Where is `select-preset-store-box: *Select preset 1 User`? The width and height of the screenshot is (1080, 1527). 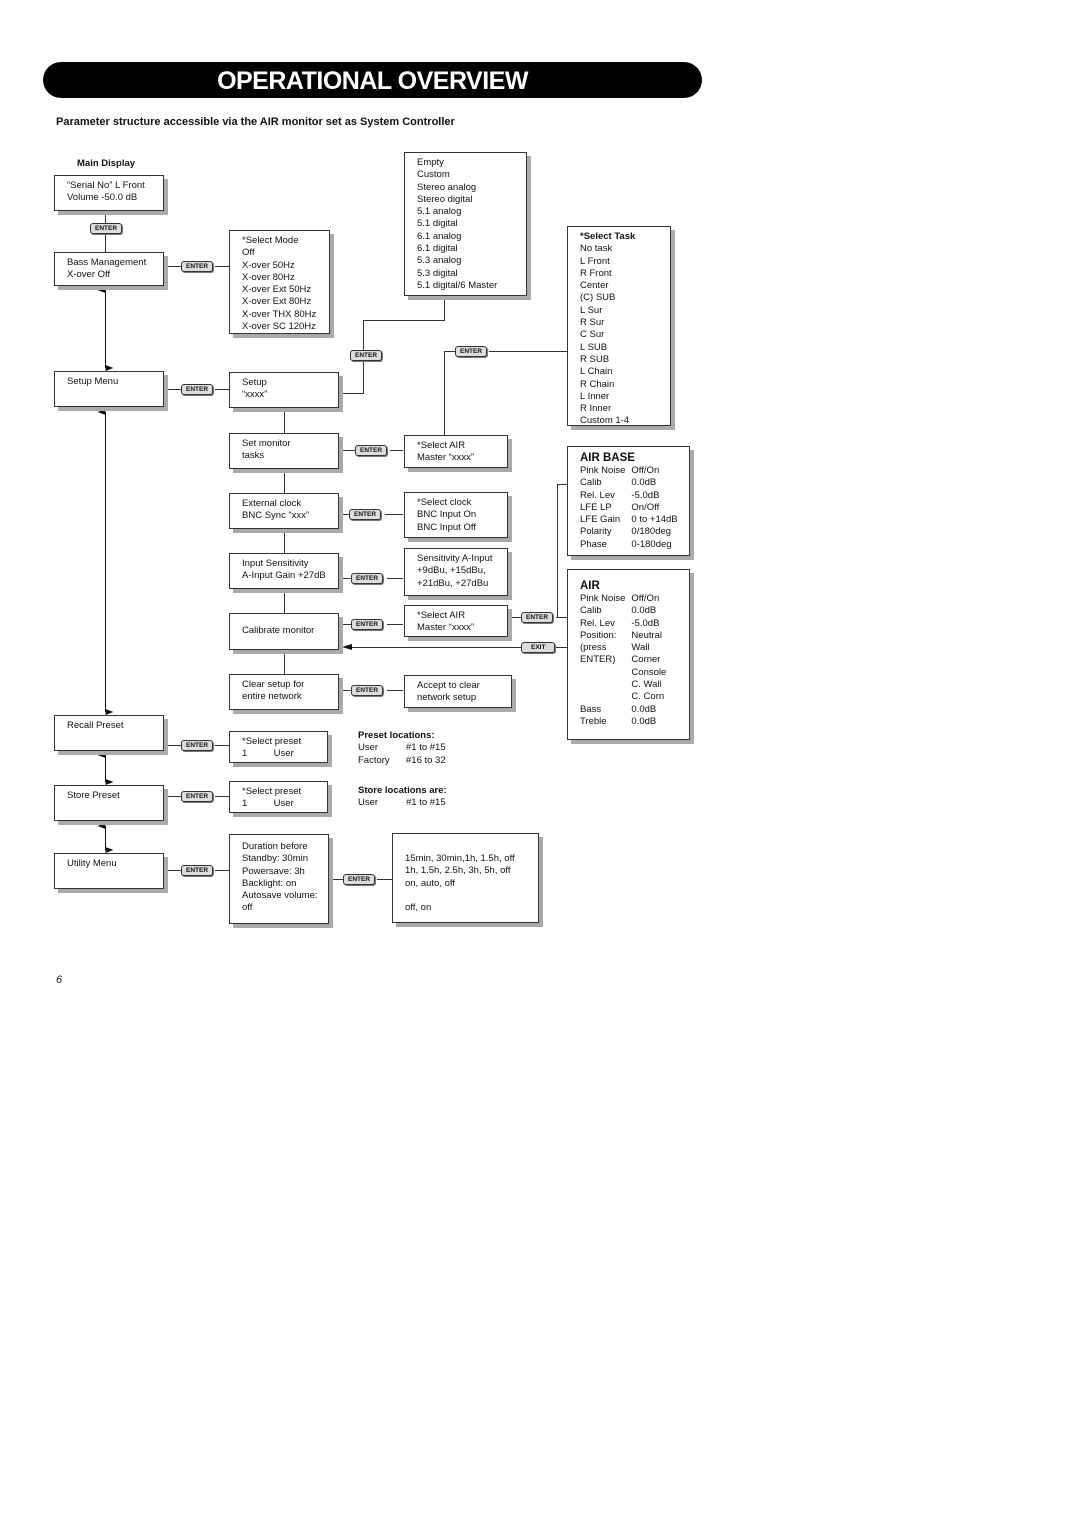 select-preset-store-box: *Select preset 1 User is located at coordinates (278, 797).